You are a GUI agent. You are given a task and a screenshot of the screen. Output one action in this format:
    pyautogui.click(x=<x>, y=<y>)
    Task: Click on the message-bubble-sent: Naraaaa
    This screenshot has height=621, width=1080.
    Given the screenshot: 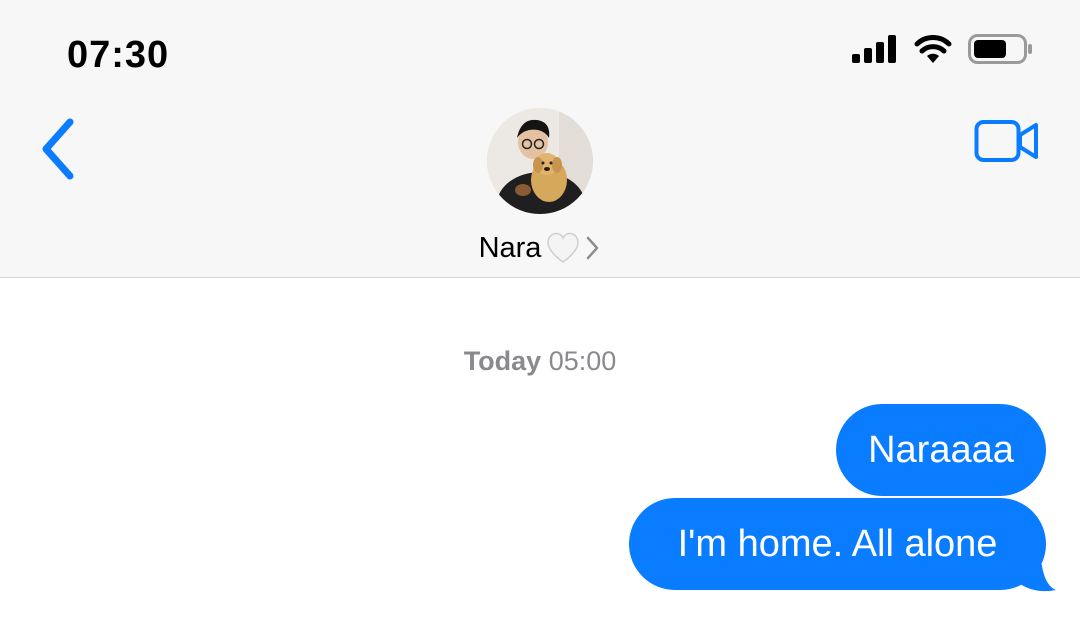 What is the action you would take?
    pyautogui.click(x=941, y=450)
    